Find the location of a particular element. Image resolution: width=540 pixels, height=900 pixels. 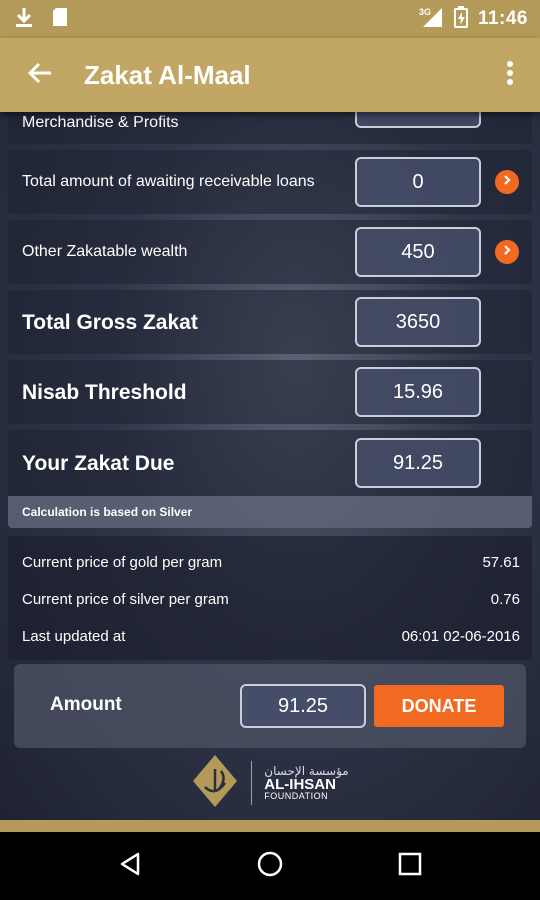

overflow-menu-button is located at coordinates (510, 75).